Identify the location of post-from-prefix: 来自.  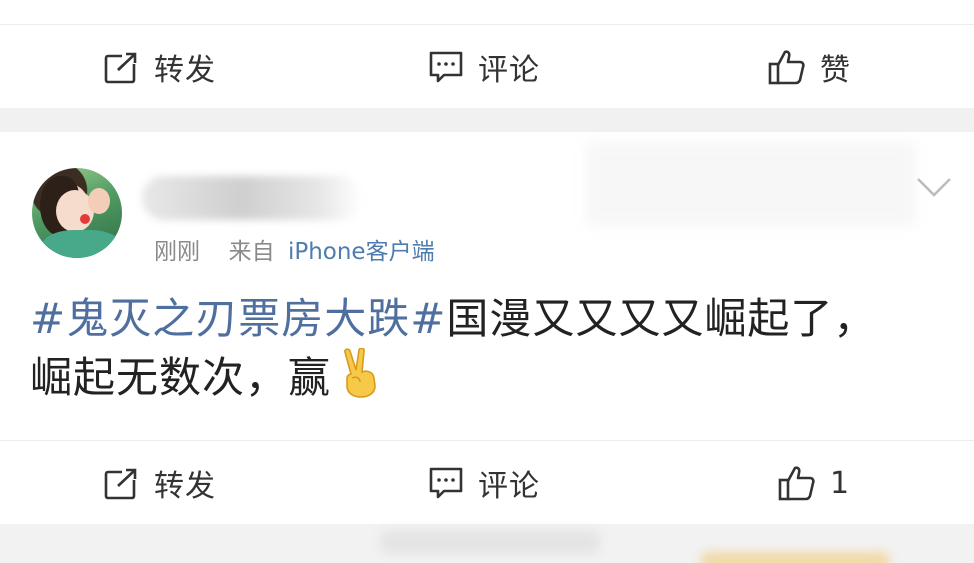
(251, 252).